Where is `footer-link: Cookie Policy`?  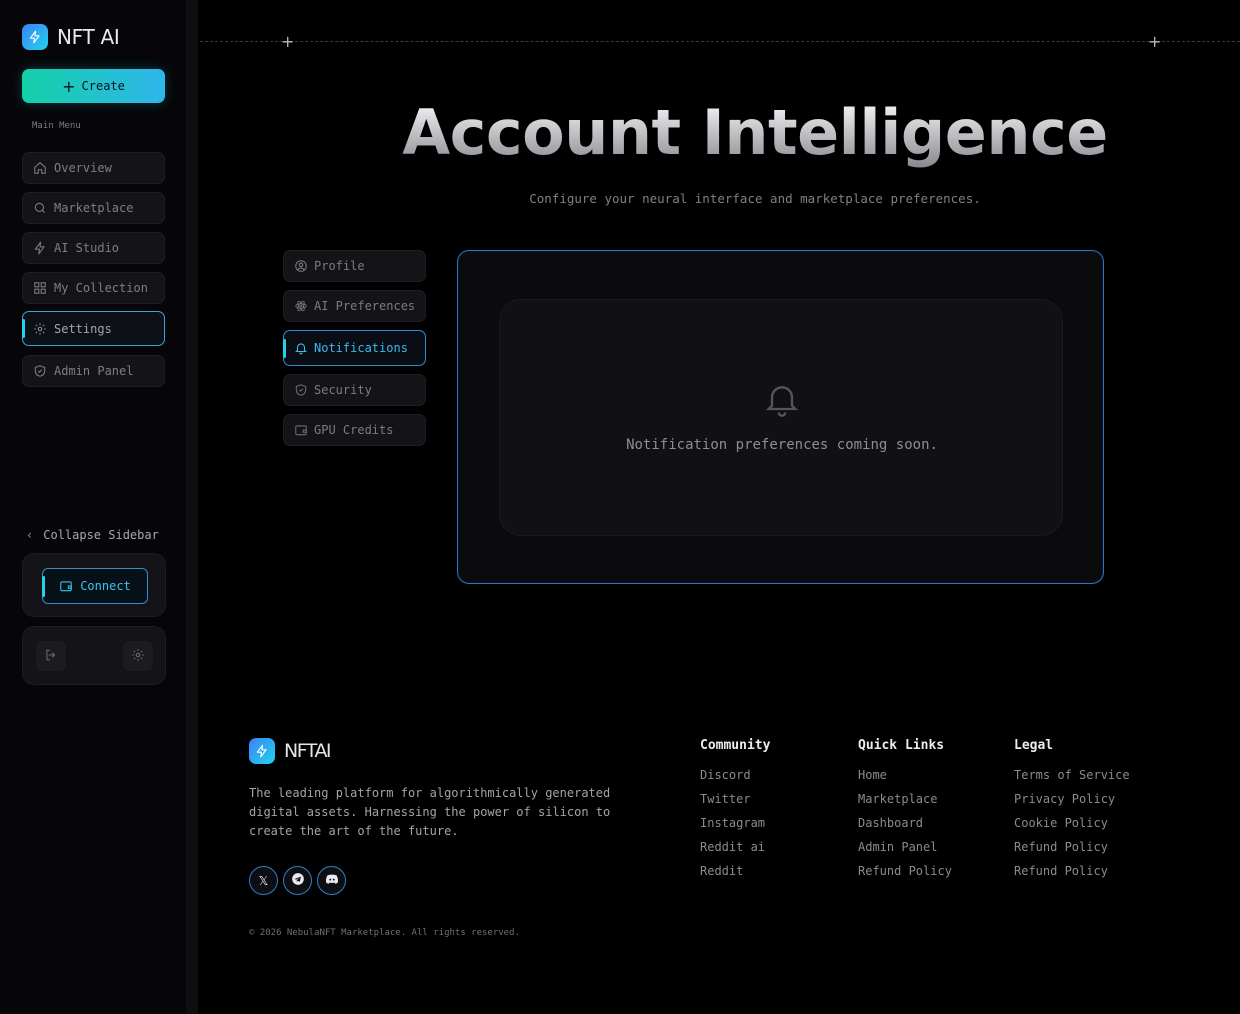 footer-link: Cookie Policy is located at coordinates (1061, 823).